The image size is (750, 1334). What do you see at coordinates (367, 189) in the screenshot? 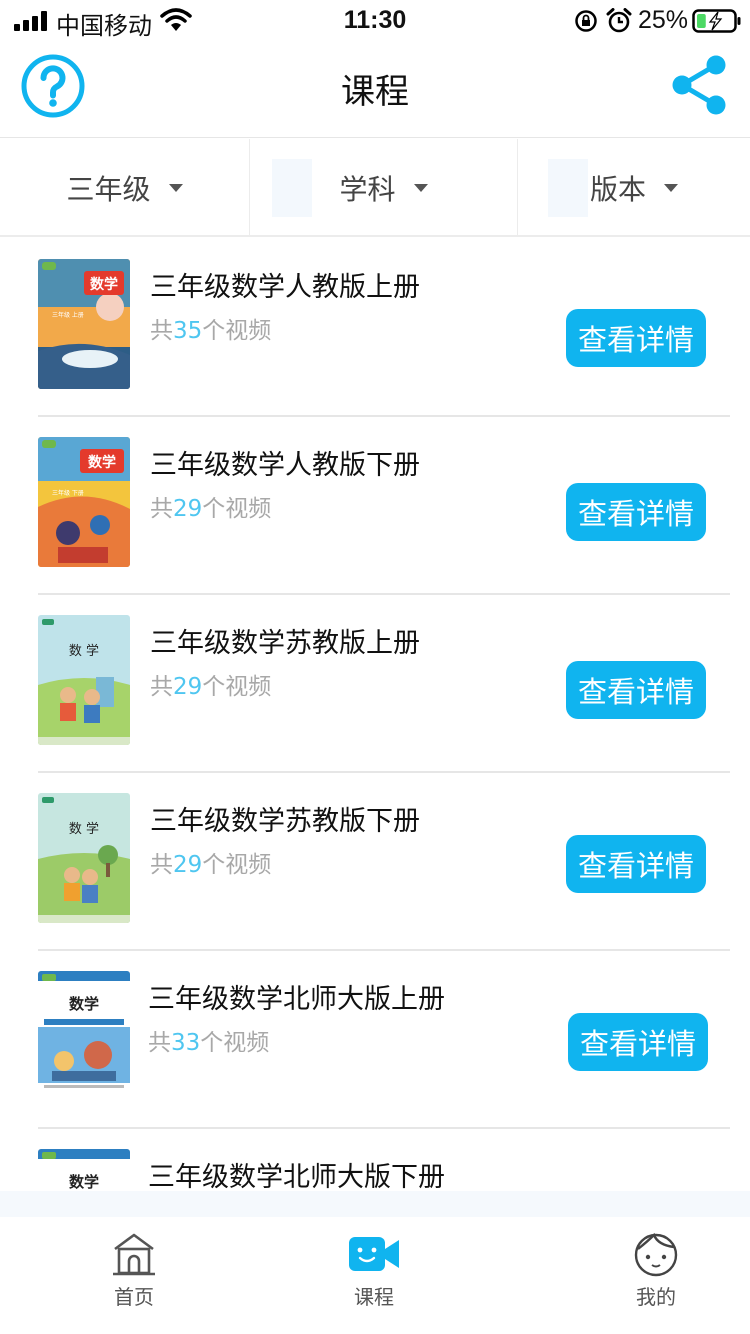
I see `filter-label: 学科` at bounding box center [367, 189].